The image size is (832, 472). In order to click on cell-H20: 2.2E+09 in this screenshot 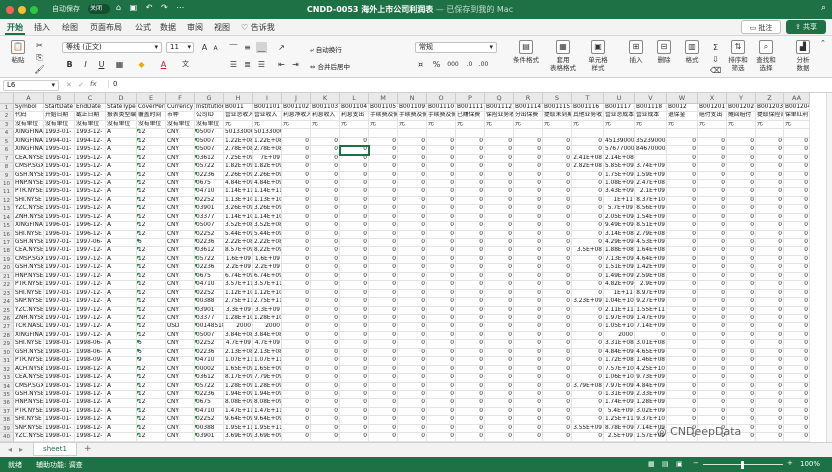, I will do `click(238, 268)`.